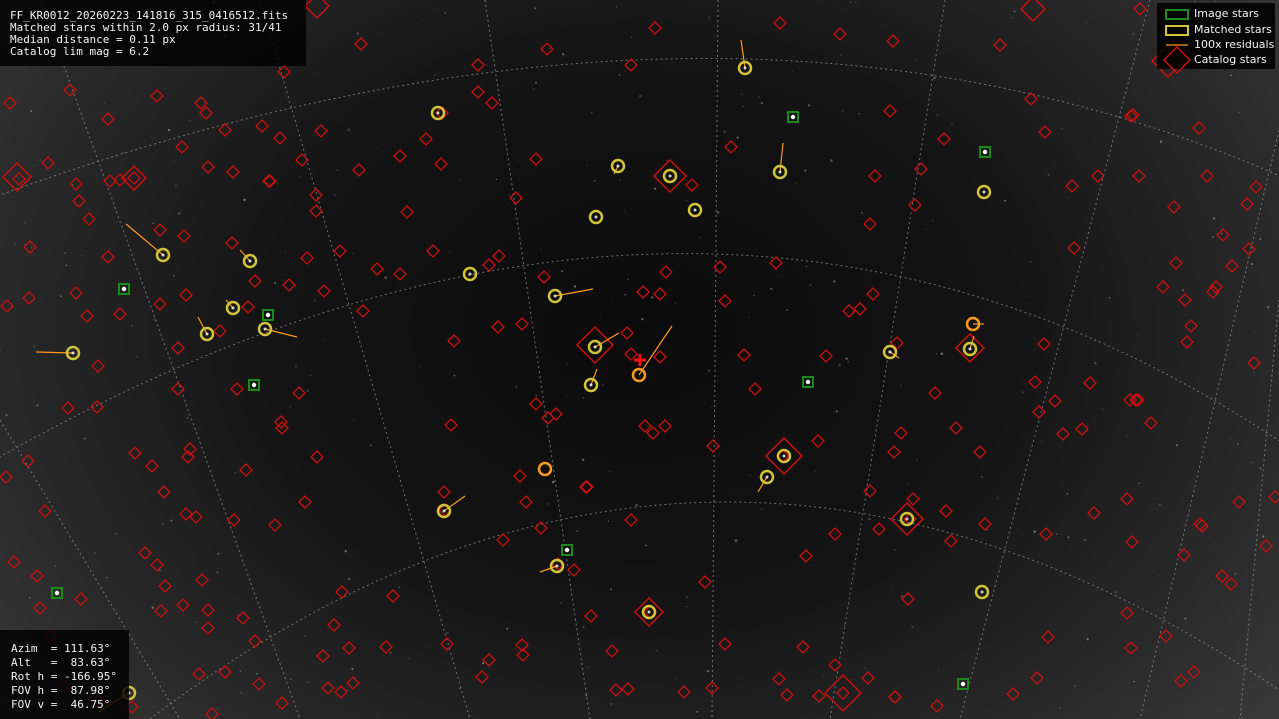 This screenshot has width=1279, height=719. What do you see at coordinates (1209, 424) in the screenshot?
I see `grid-azimuth-line` at bounding box center [1209, 424].